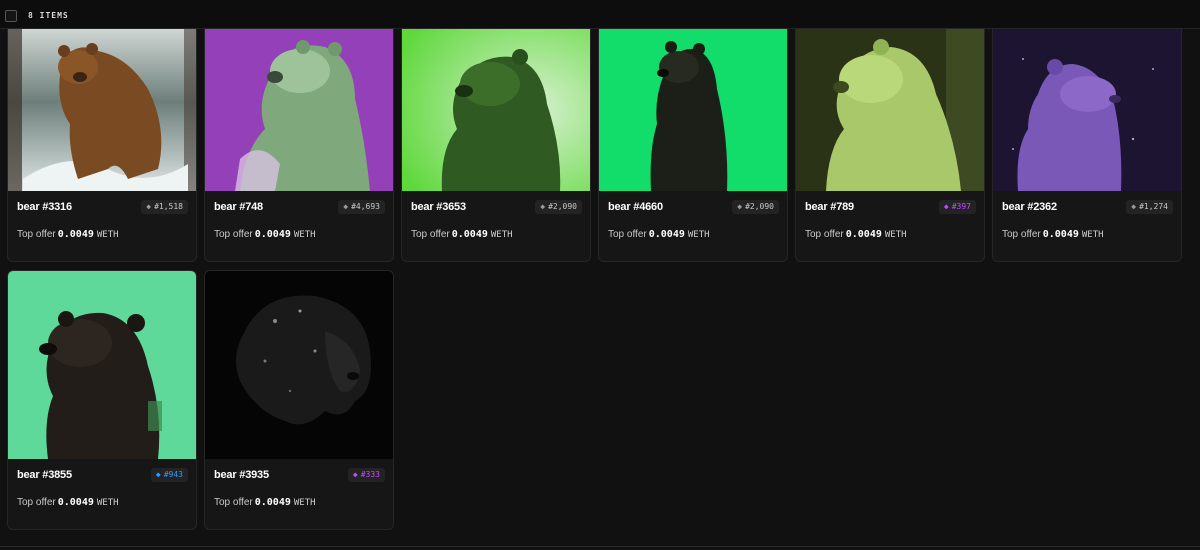 This screenshot has height=550, width=1200. What do you see at coordinates (496, 226) in the screenshot?
I see `card-info: bear #3653 ◆ #2,090 Top offer 0.0049 WETH` at bounding box center [496, 226].